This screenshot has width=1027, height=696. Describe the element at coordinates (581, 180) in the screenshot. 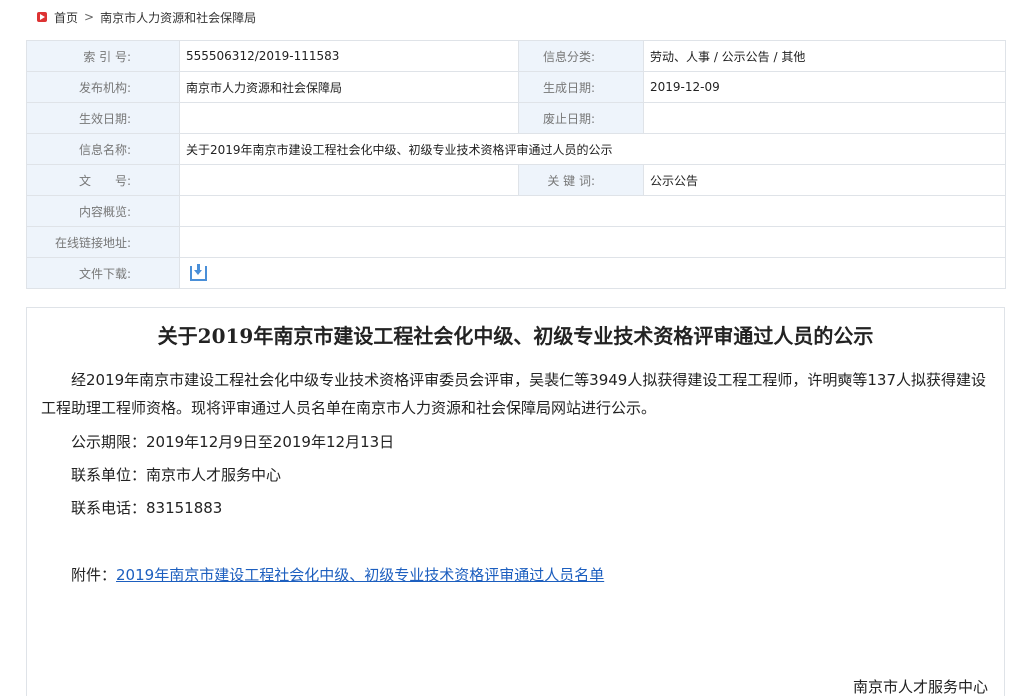

I see `keywords-label: 关 键 词:` at that location.